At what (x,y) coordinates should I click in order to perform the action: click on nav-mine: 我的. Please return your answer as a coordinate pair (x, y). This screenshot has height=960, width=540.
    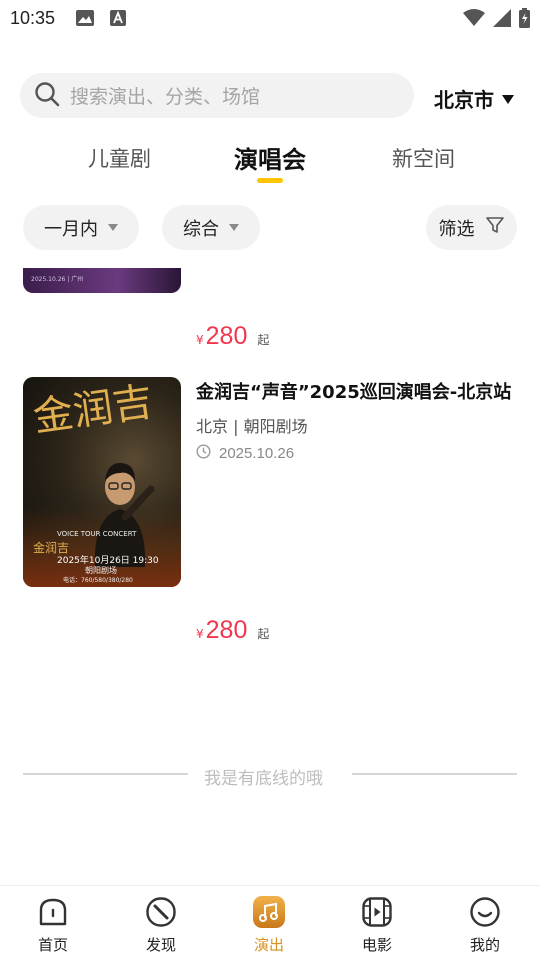
    Looking at the image, I should click on (485, 925).